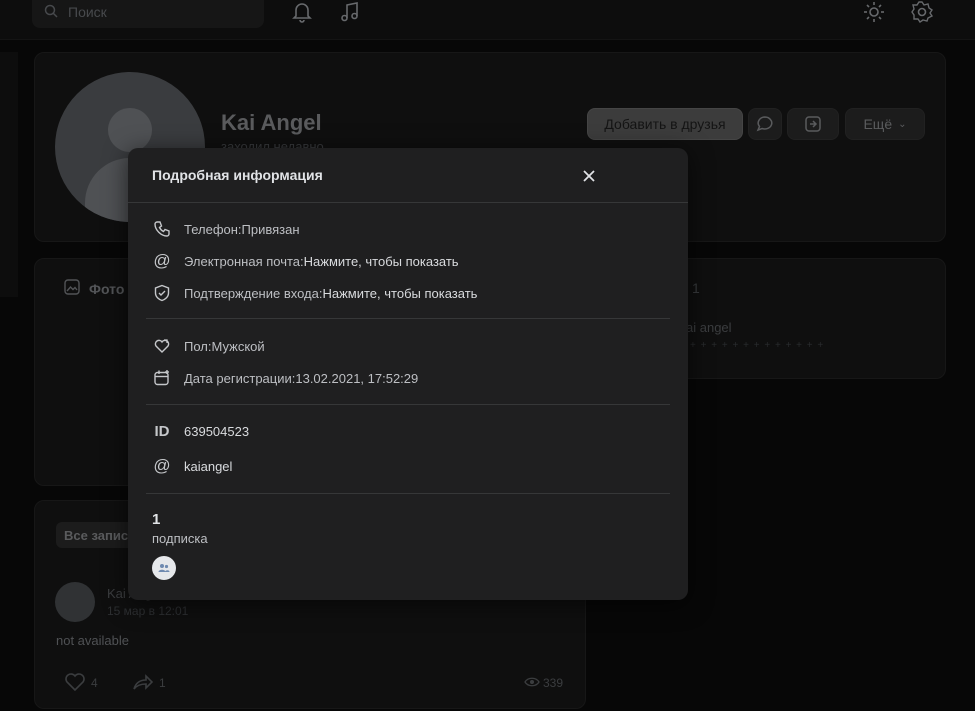 This screenshot has height=711, width=975. What do you see at coordinates (399, 293) in the screenshot?
I see `login-confirm-reveal-link: Нажмите, чтобы показать` at bounding box center [399, 293].